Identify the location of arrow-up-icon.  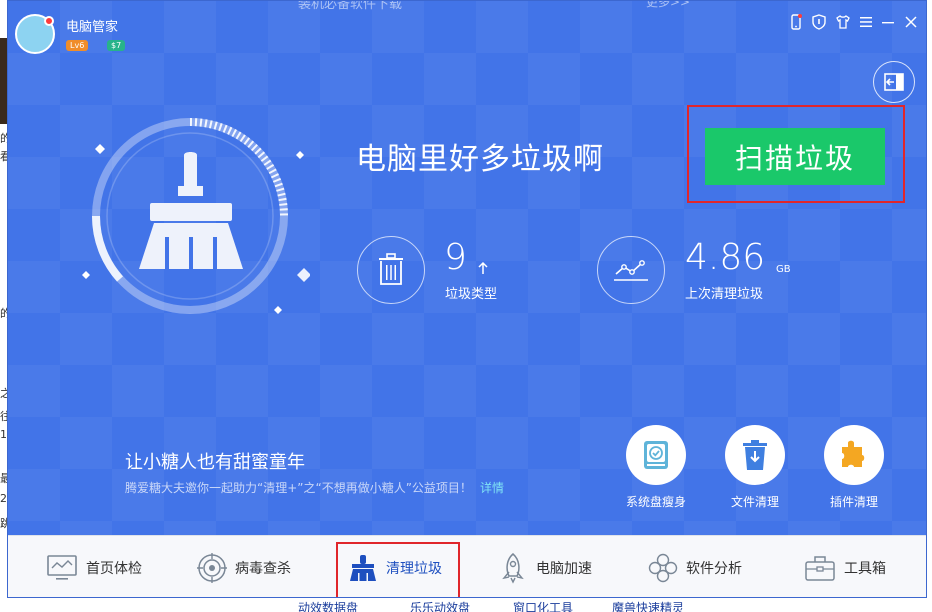
(483, 267).